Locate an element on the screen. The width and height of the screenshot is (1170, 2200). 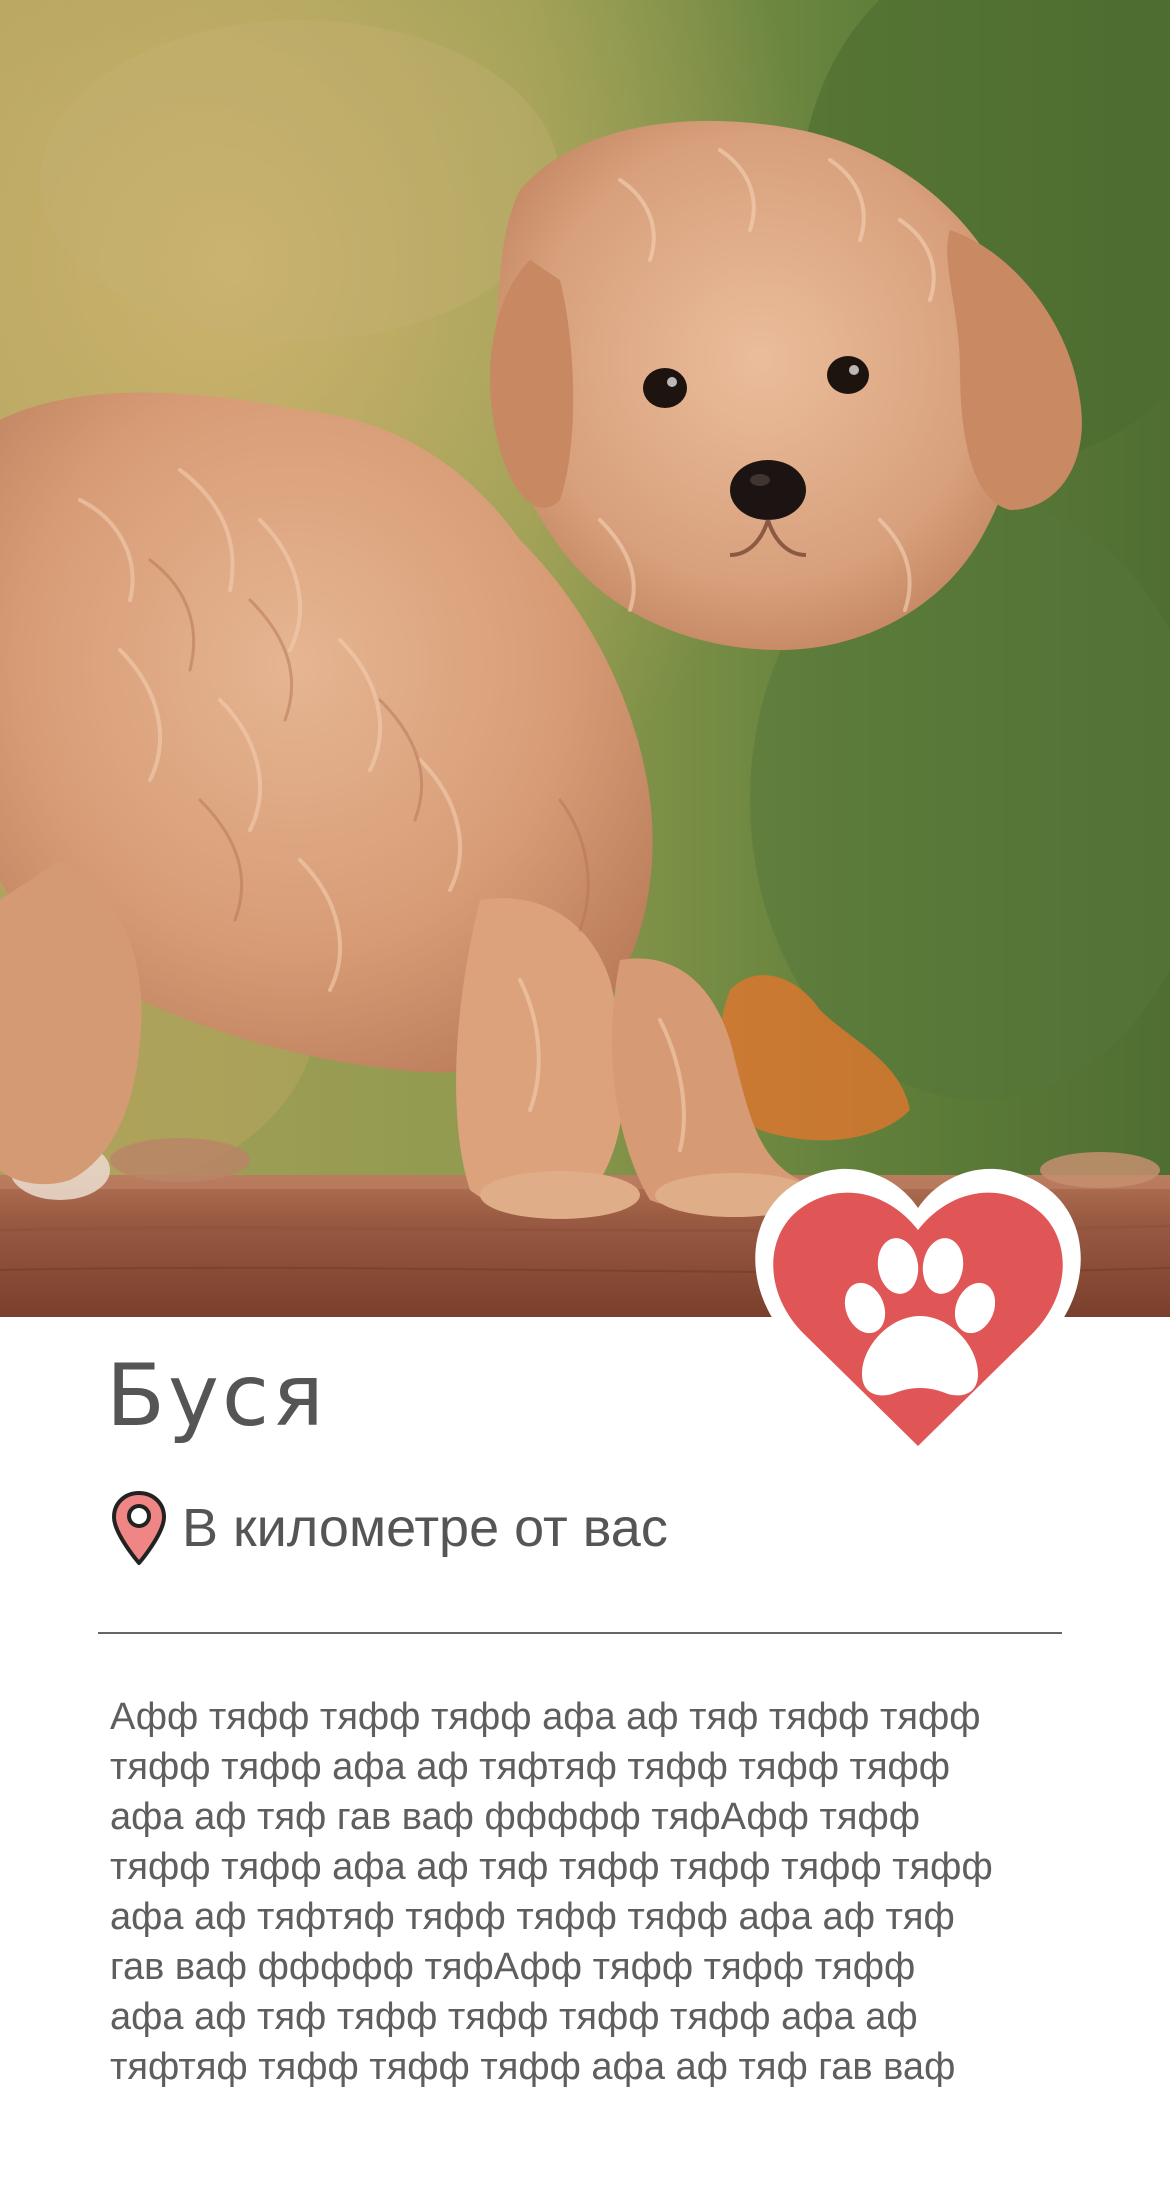
heart-paw-icon is located at coordinates (918, 1318).